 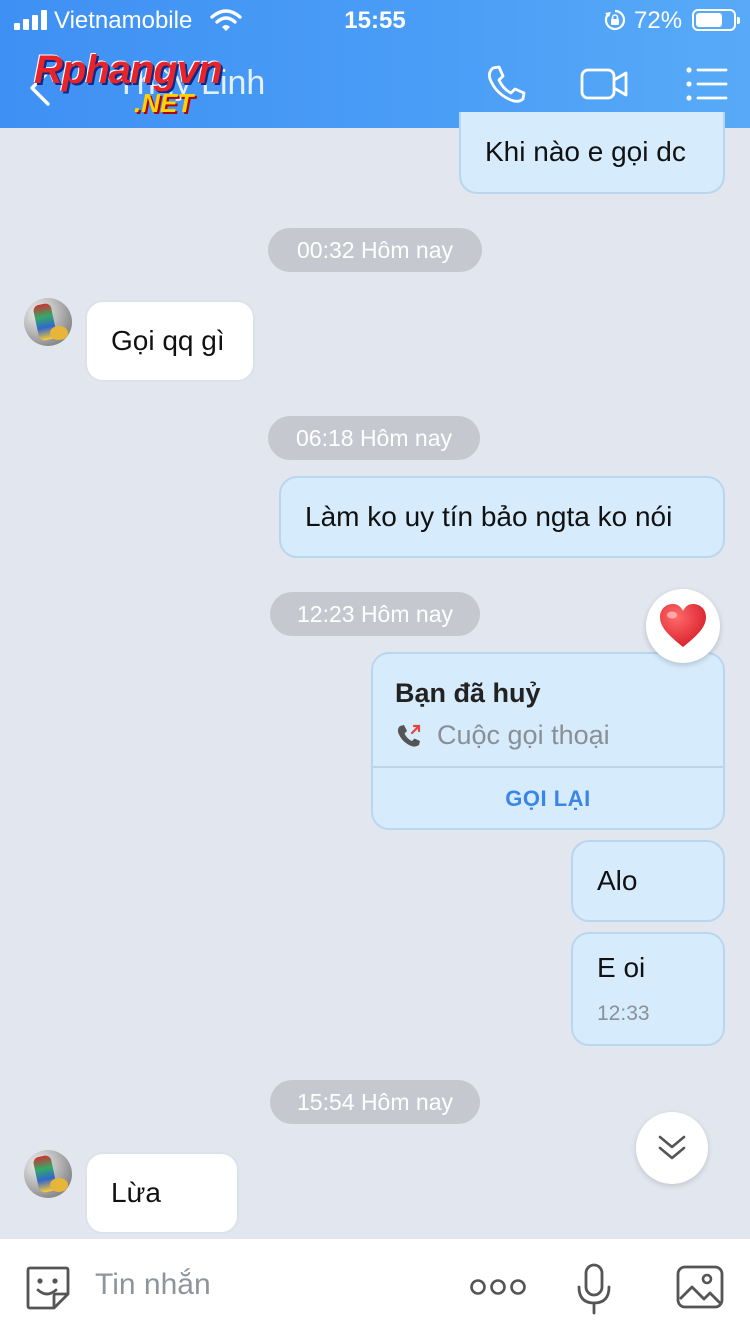 What do you see at coordinates (716, 20) in the screenshot?
I see `battery-icon` at bounding box center [716, 20].